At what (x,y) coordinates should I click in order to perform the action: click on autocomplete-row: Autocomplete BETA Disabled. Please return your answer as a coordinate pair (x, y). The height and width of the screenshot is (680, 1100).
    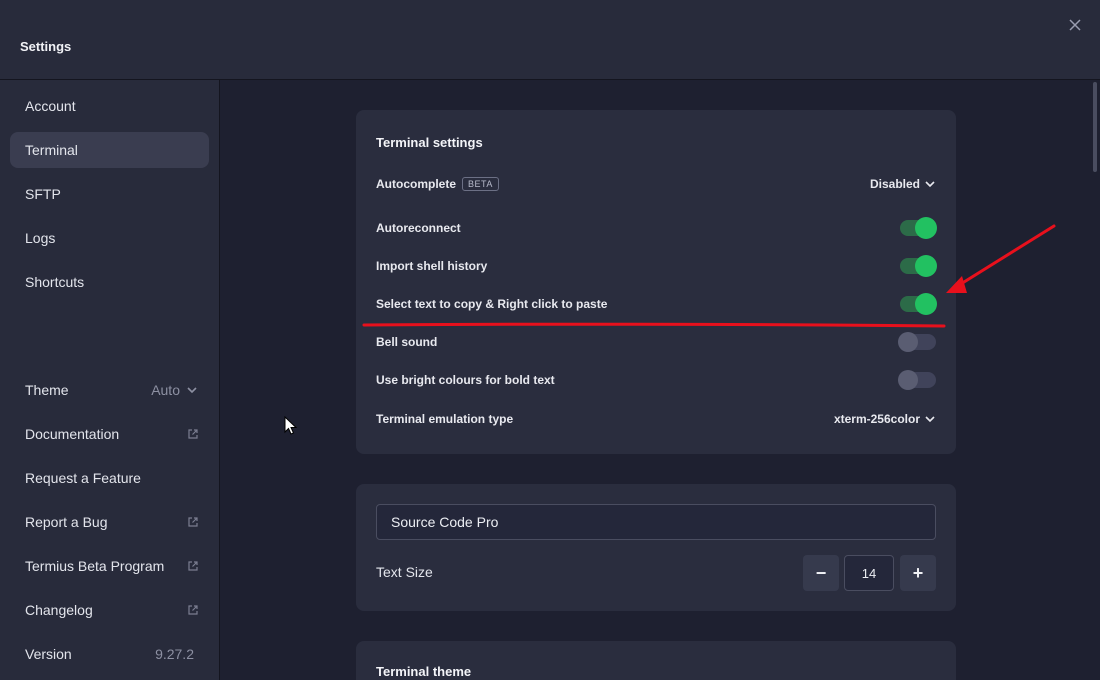
    Looking at the image, I should click on (656, 184).